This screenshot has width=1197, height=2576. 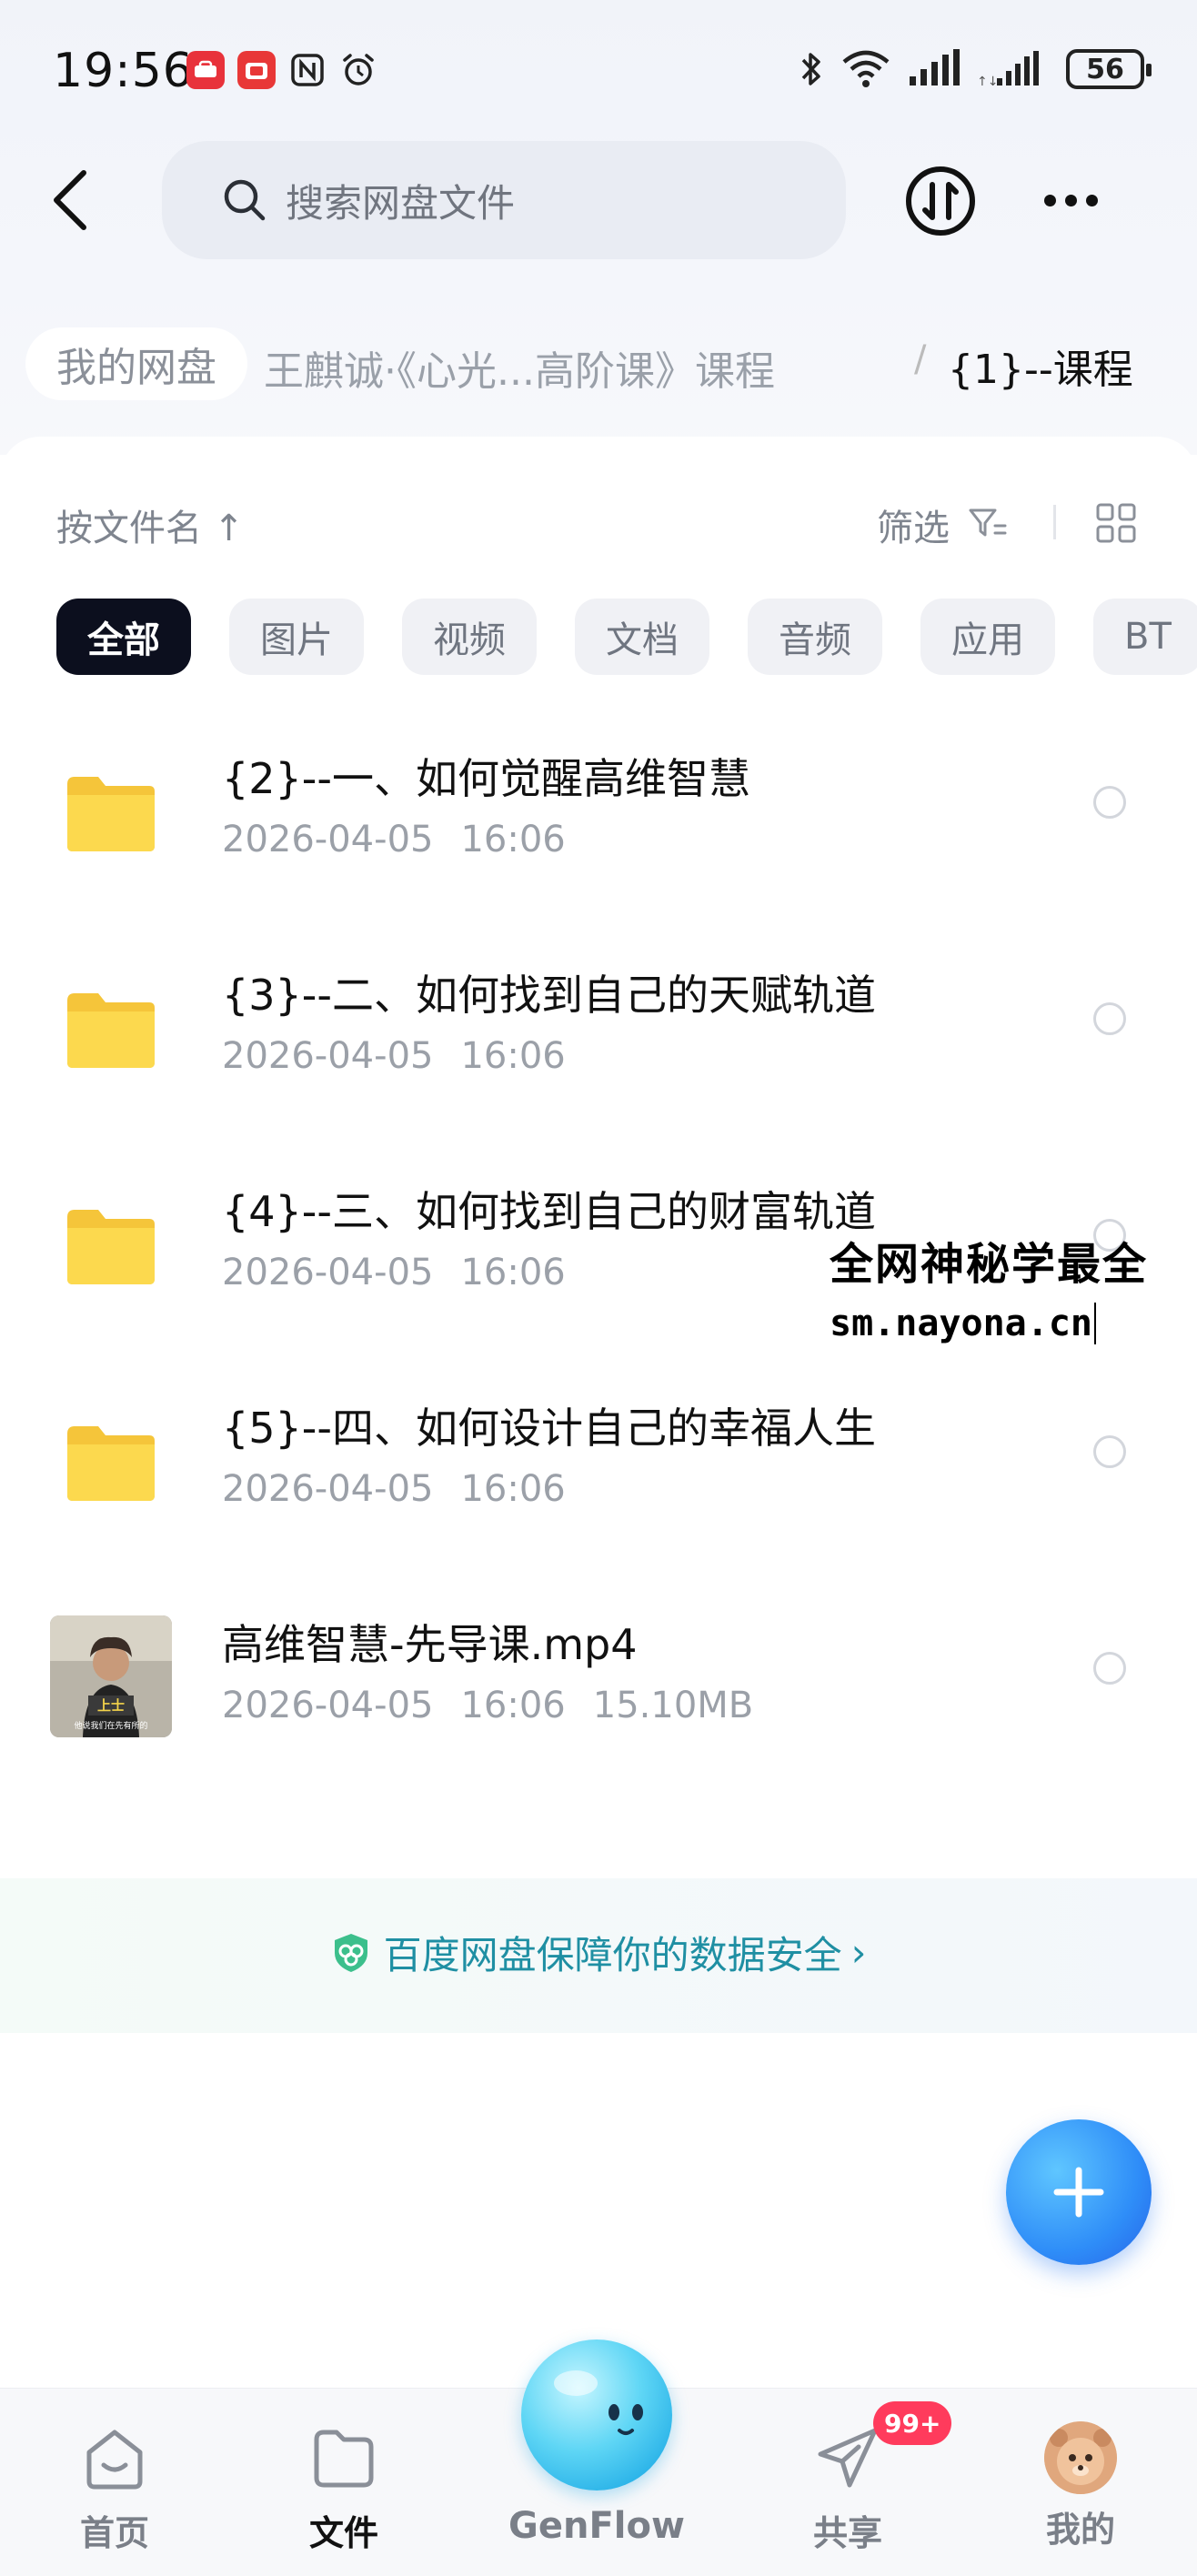 I want to click on file-name: 高维智慧-先导课.mp4, so click(x=430, y=1644).